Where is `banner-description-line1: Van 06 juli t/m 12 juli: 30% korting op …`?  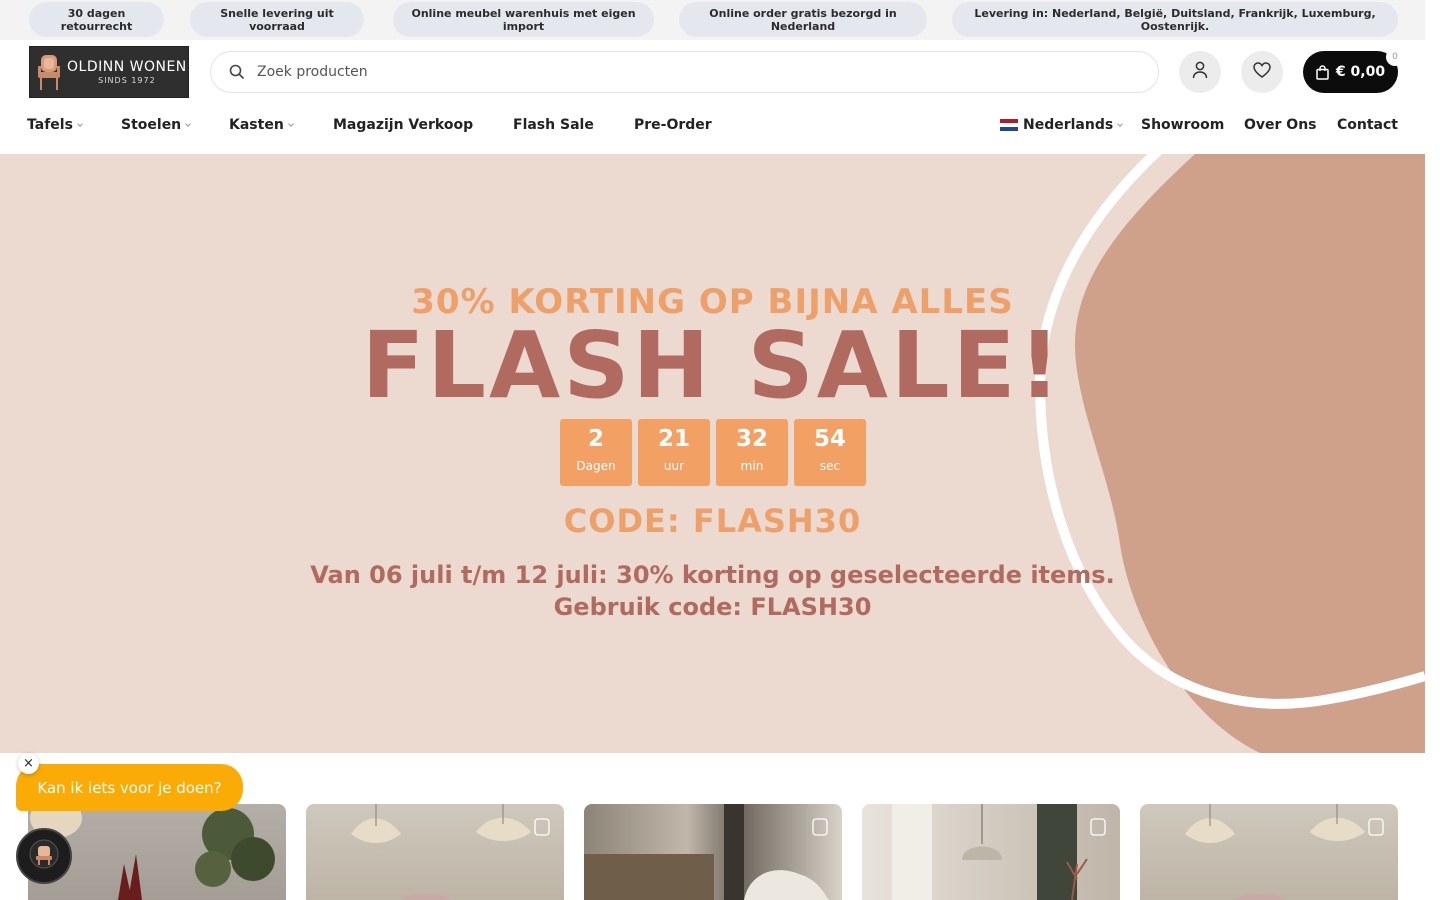
banner-description-line1: Van 06 juli t/m 12 juli: 30% korting op … is located at coordinates (712, 575).